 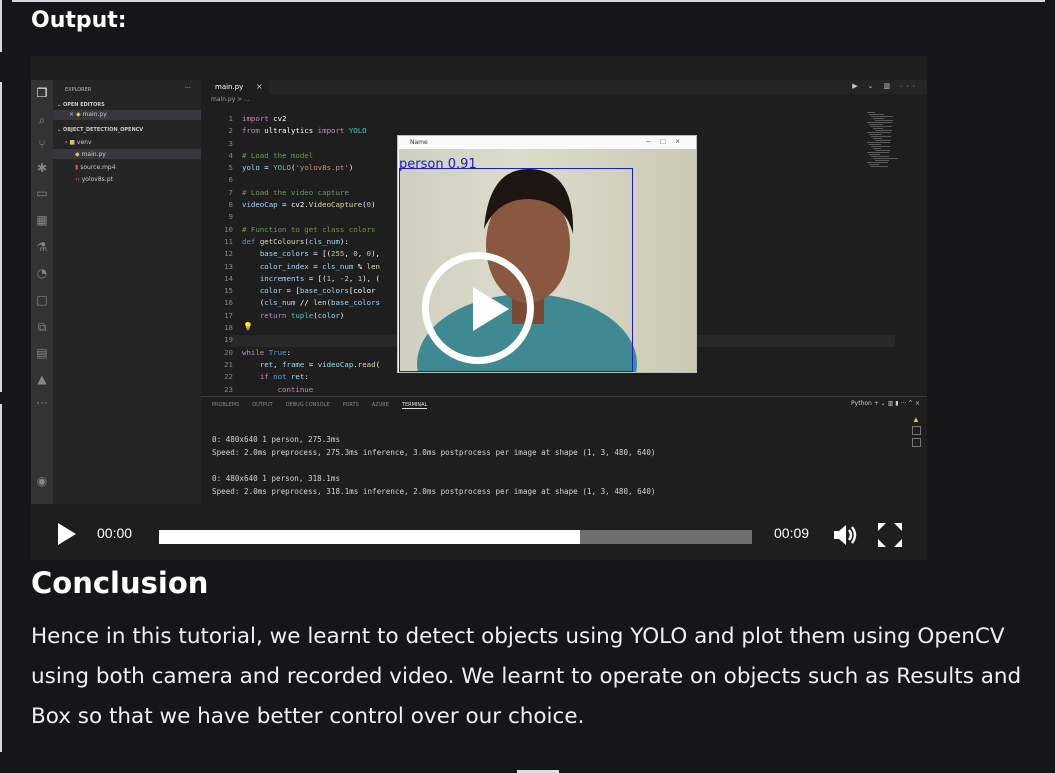 I want to click on terminal-line: 0: 480x640 1 person, 318.1ms, so click(x=276, y=478).